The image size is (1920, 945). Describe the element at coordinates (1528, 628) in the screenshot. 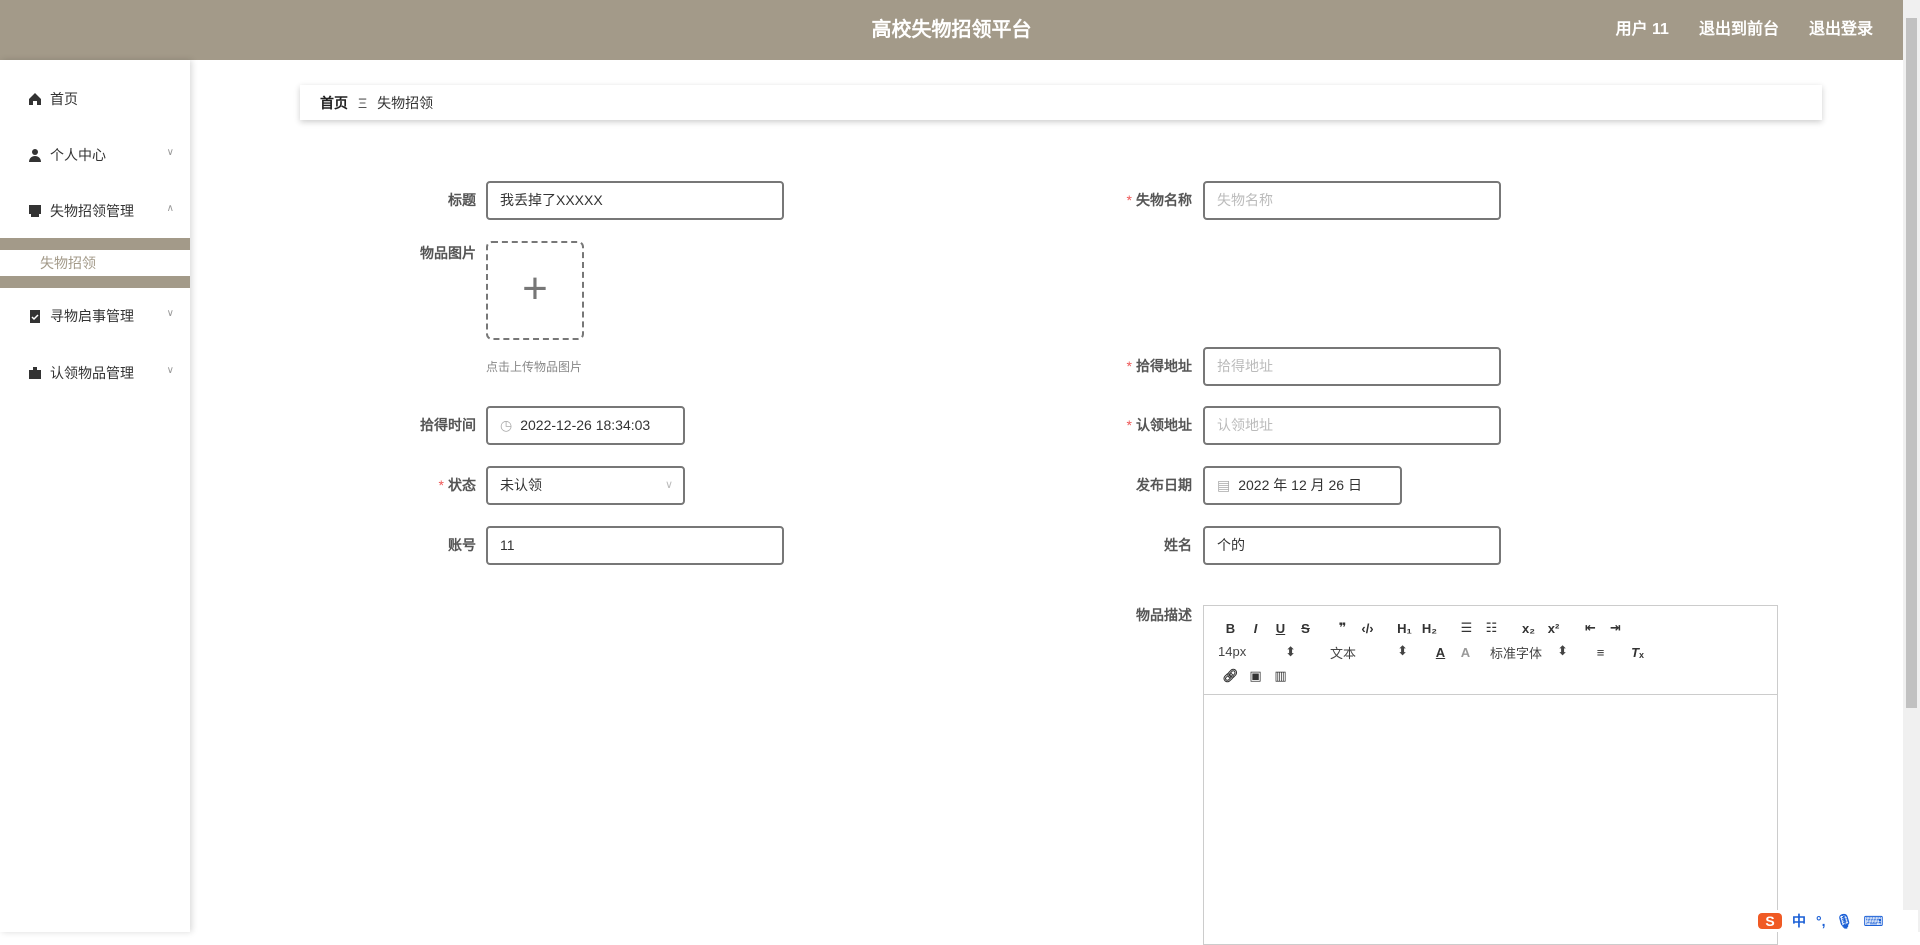

I see `subscript-icon: x₂` at that location.